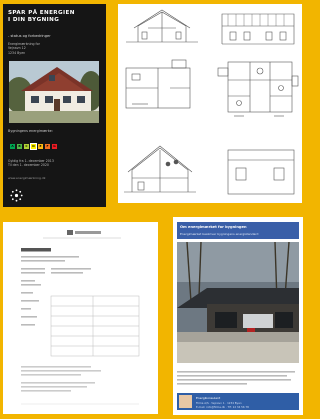  What do you see at coordinates (222, 406) in the screenshot?
I see `contact-details: E-mail: info@firma.dk · Tlf: 12 34 56 78` at bounding box center [222, 406].